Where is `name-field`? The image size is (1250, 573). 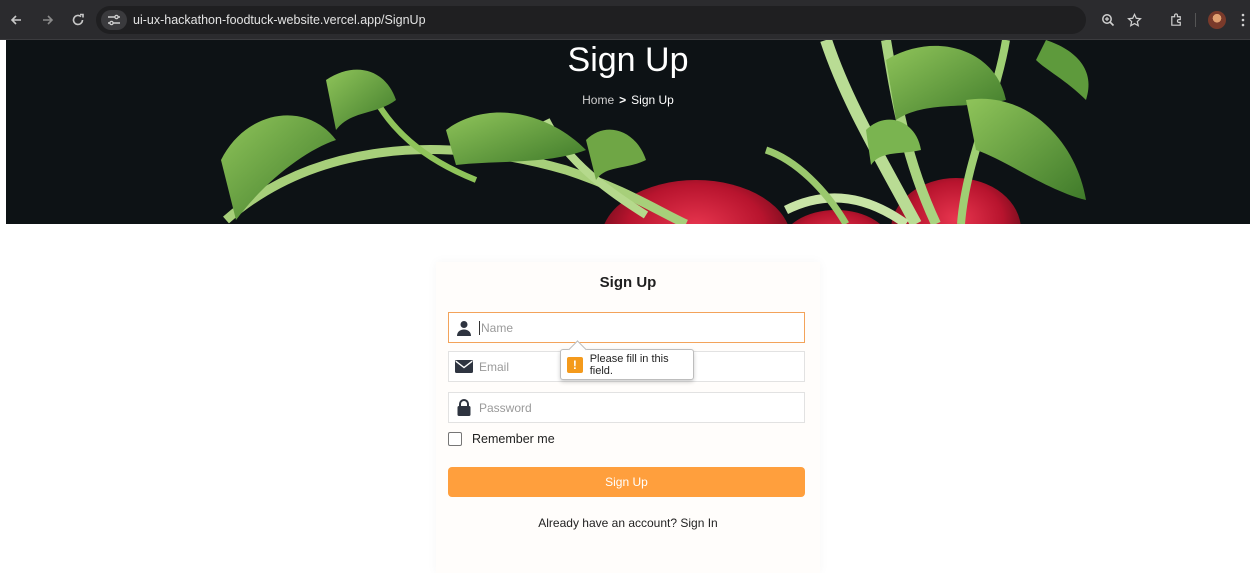 name-field is located at coordinates (626, 327).